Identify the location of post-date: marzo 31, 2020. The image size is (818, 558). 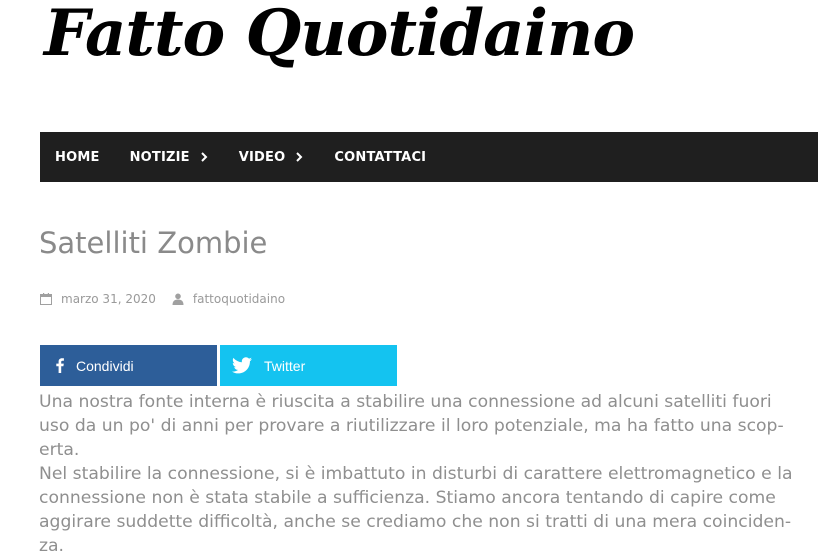
(108, 299).